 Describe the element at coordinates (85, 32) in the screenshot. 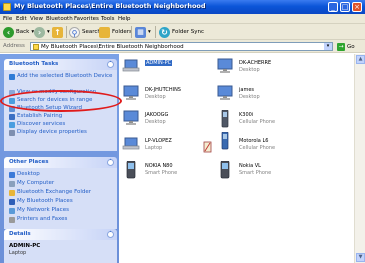

I see `search-button: ⚲ Search` at that location.